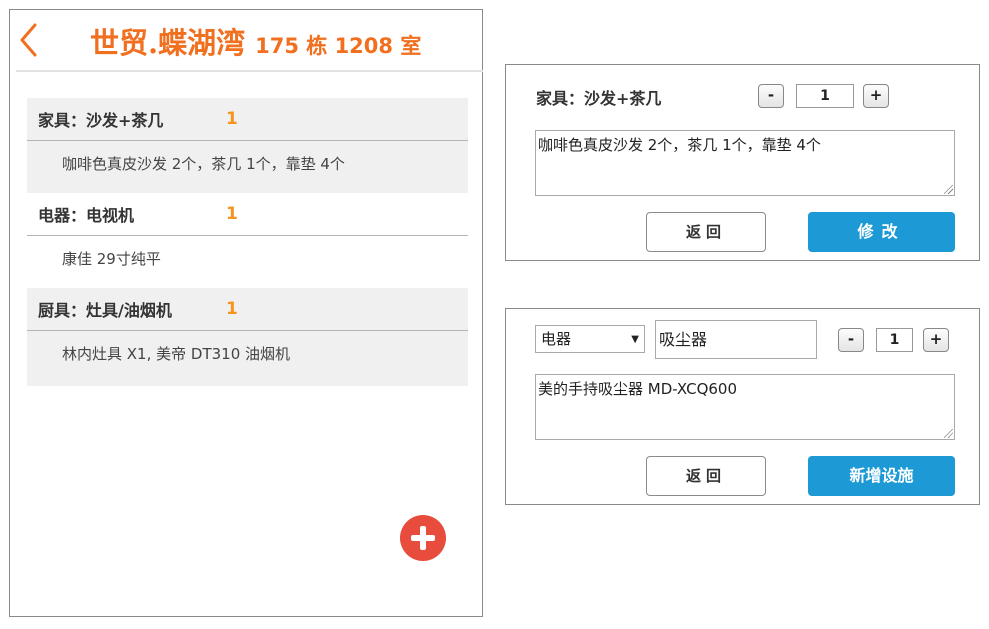  Describe the element at coordinates (423, 538) in the screenshot. I see `add-facility-button` at that location.